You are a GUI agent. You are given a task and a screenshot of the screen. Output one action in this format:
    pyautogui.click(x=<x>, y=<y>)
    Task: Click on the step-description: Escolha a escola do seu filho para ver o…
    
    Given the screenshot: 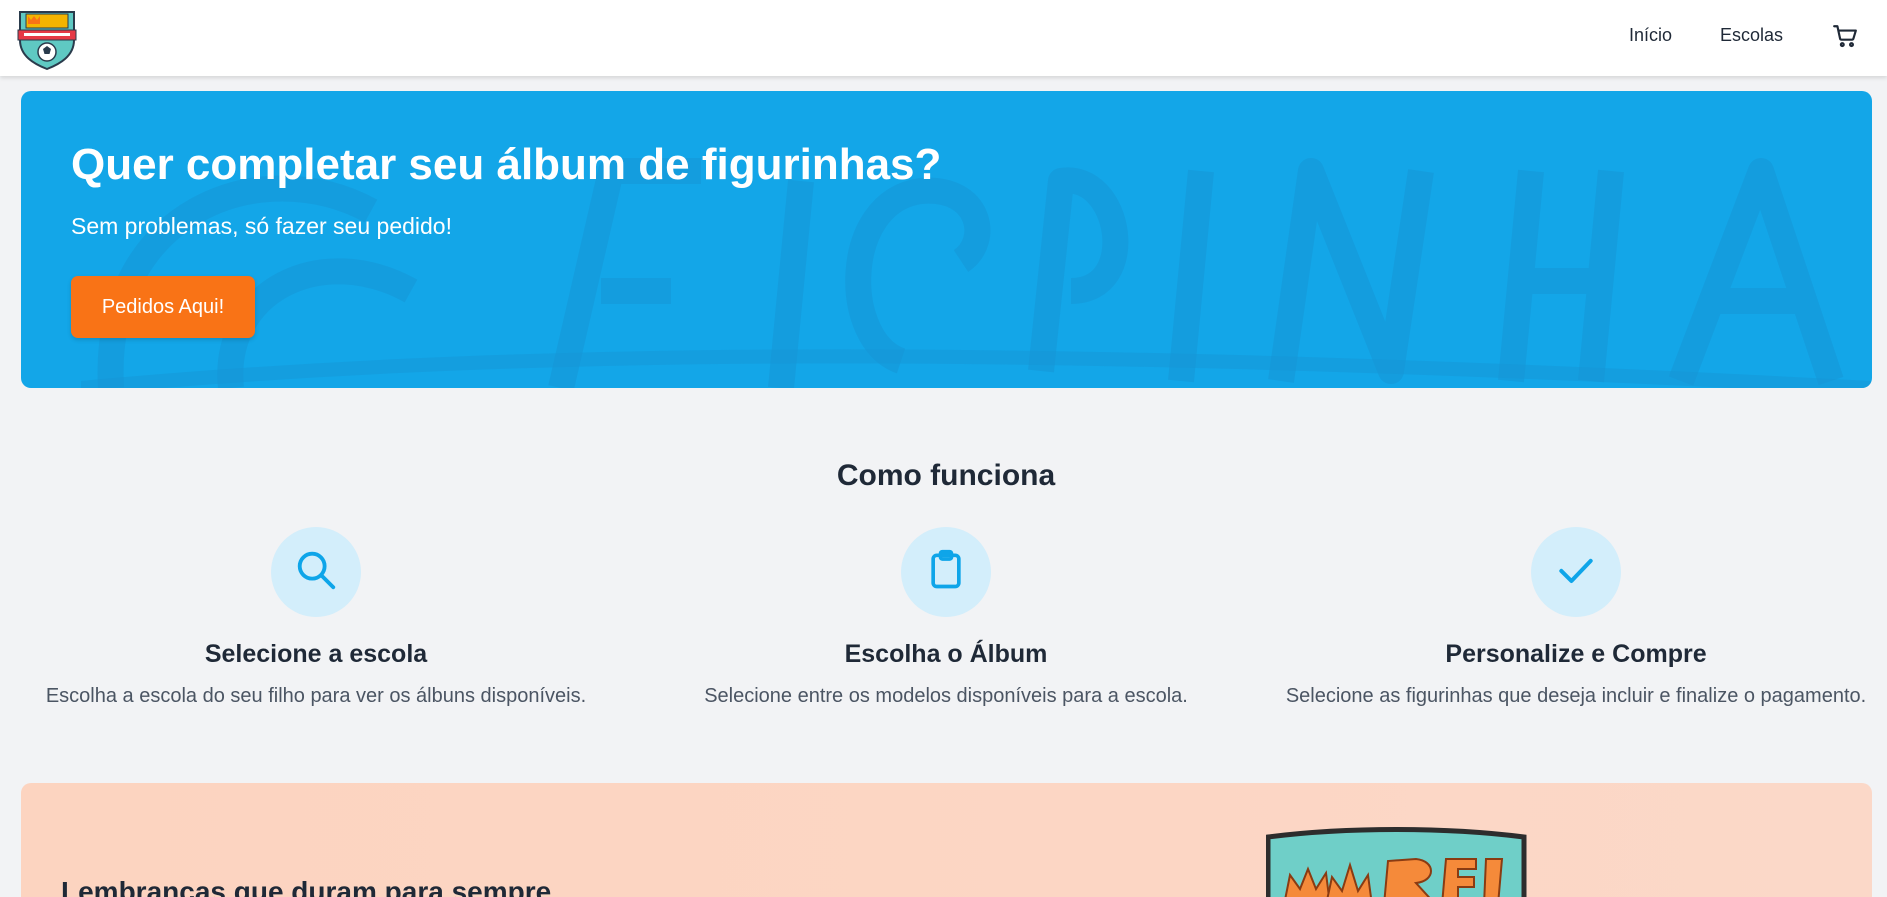 What is the action you would take?
    pyautogui.click(x=316, y=696)
    